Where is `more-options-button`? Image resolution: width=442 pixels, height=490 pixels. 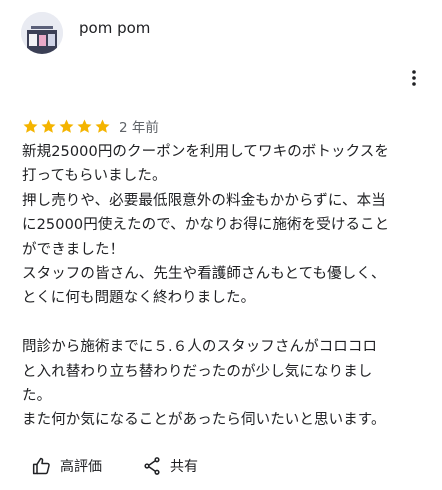
more-options-button is located at coordinates (414, 78).